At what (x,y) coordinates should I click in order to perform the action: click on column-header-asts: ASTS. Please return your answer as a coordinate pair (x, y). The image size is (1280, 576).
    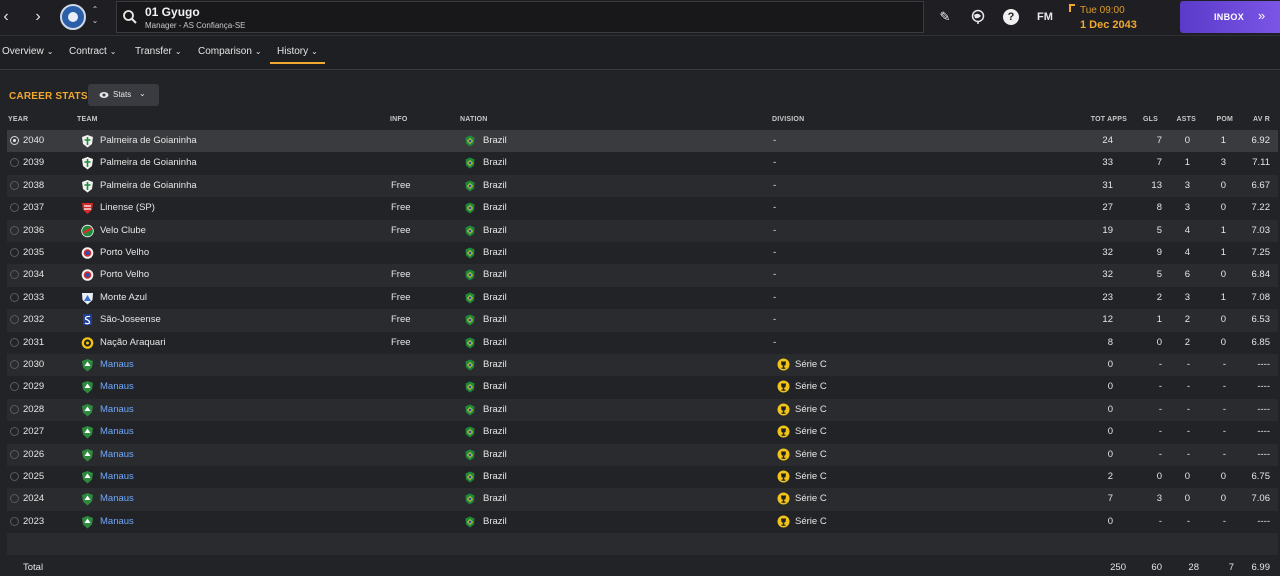
    Looking at the image, I should click on (1182, 119).